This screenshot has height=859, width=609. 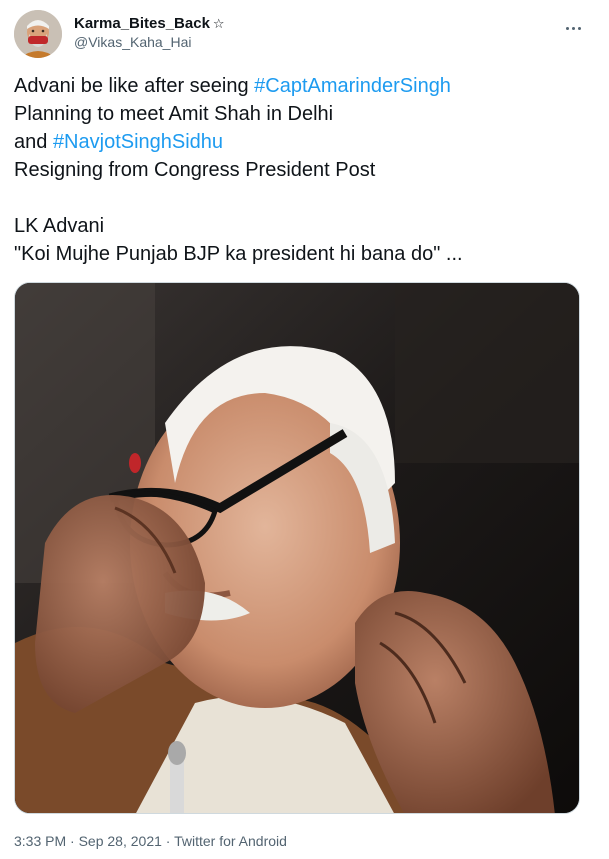 What do you see at coordinates (33, 142) in the screenshot?
I see `tweet-text-span: and` at bounding box center [33, 142].